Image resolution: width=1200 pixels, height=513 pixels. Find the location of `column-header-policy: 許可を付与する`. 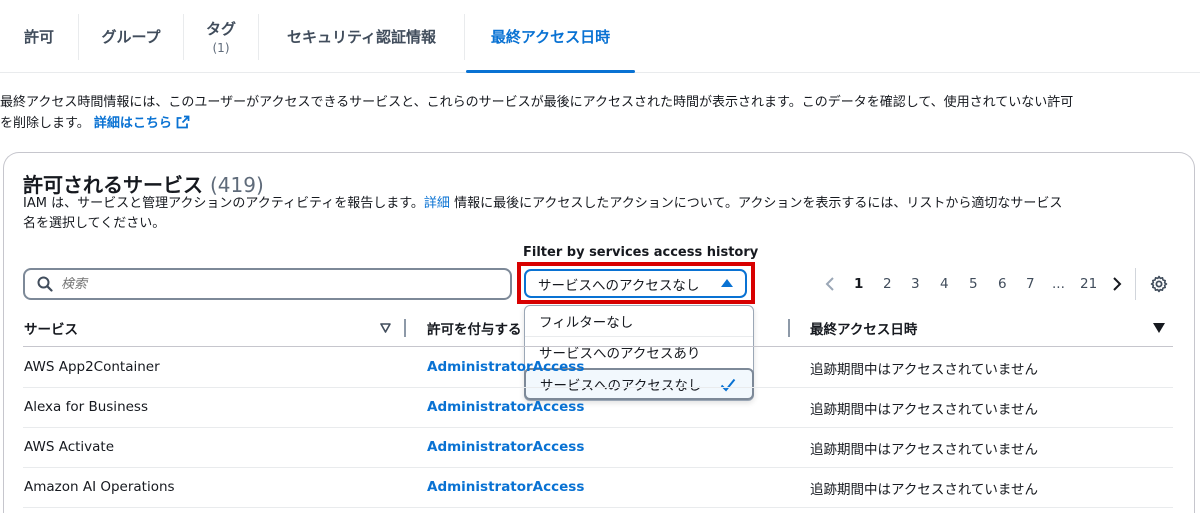

column-header-policy: 許可を付与する is located at coordinates (474, 328).